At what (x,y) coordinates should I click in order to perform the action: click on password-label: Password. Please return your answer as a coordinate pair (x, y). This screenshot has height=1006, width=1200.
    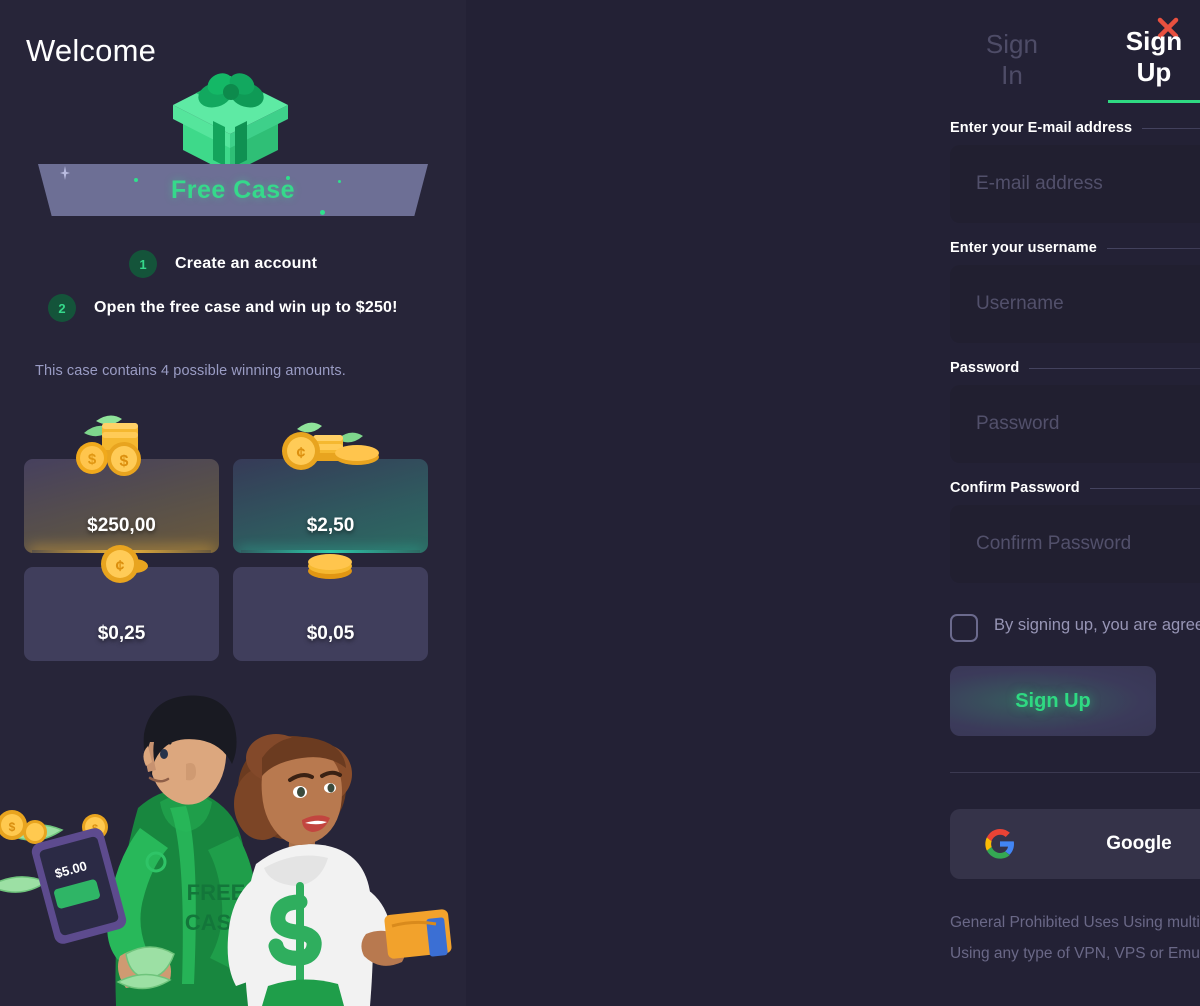
    Looking at the image, I should click on (985, 368).